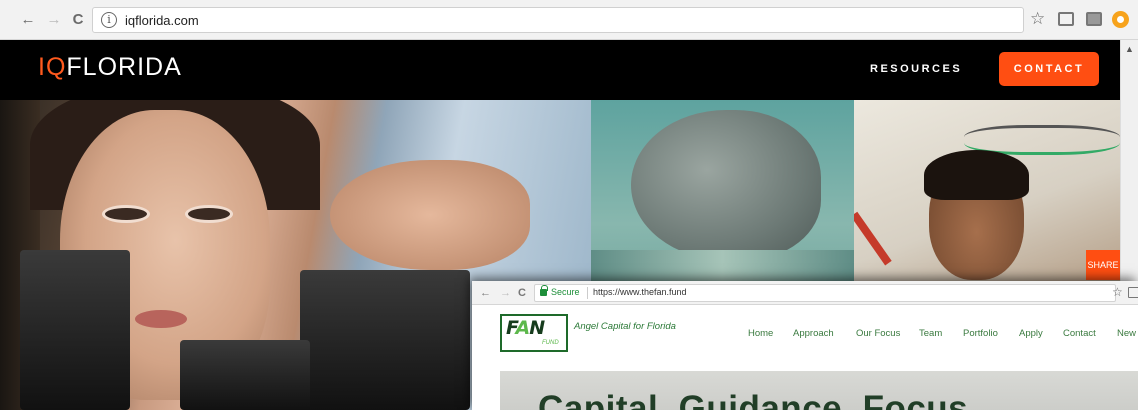 This screenshot has height=410, width=1138. What do you see at coordinates (1129, 49) in the screenshot?
I see `scroll-up-icon: ▲` at bounding box center [1129, 49].